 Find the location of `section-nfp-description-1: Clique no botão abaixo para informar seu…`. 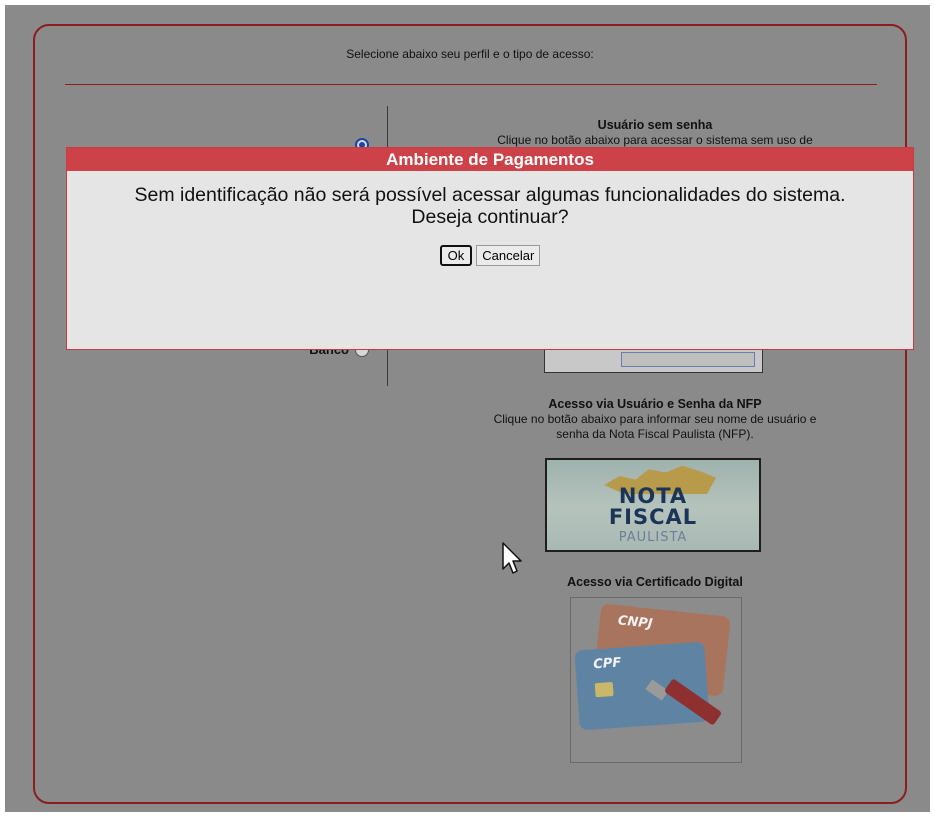

section-nfp-description-1: Clique no botão abaixo para informar seu… is located at coordinates (655, 419).